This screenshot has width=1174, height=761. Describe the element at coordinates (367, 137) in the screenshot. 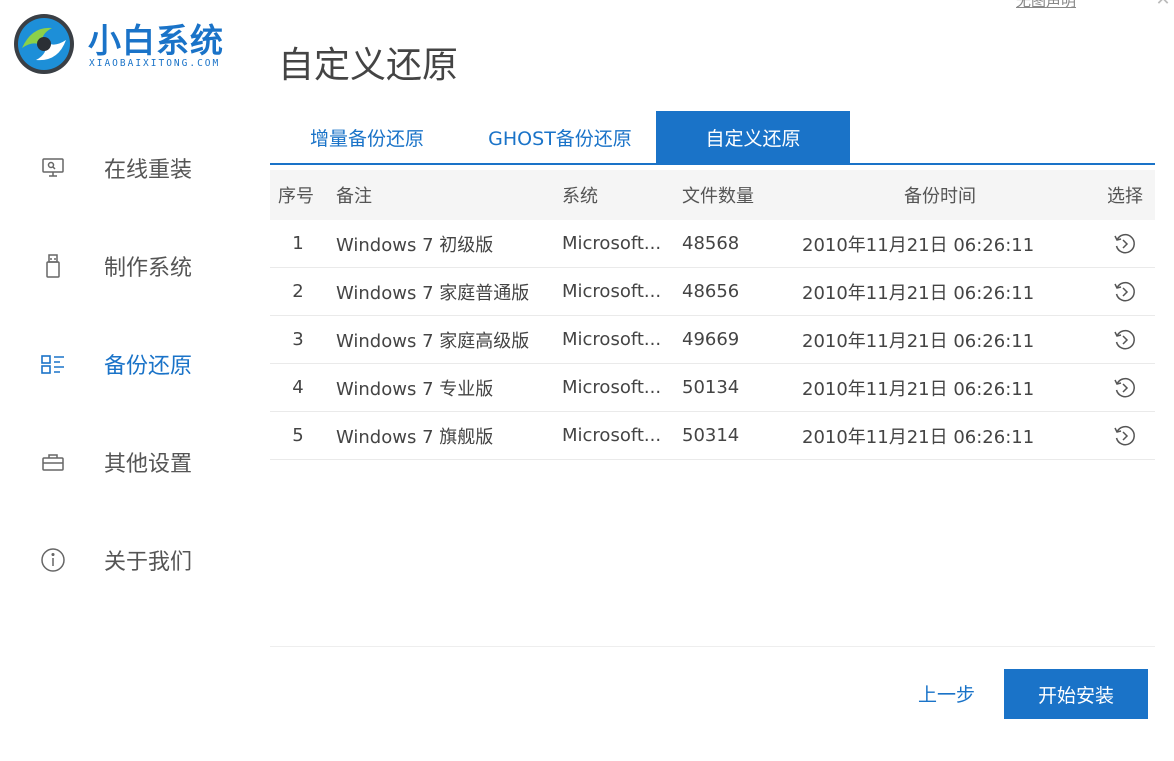

I see `tab-incremental-backup: 增量备份还原` at that location.